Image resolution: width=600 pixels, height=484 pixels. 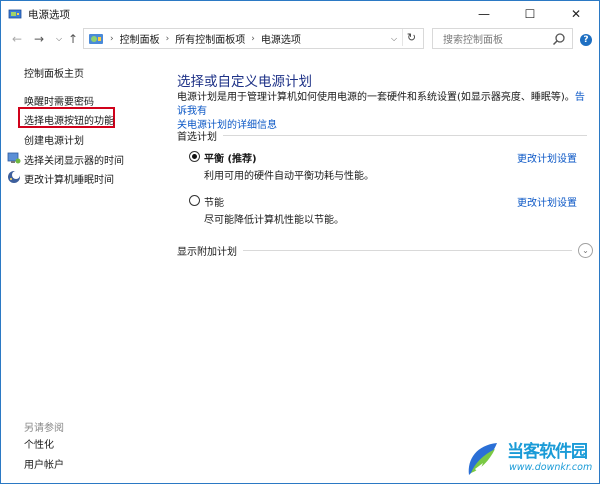 I want to click on watermark-url: www.downkr.com, so click(x=551, y=467).